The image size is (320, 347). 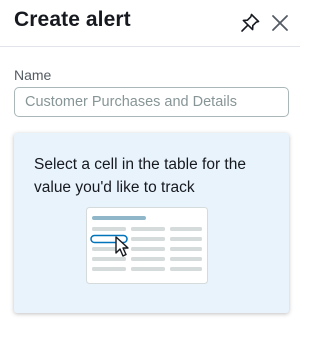 I want to click on name-input, so click(x=151, y=102).